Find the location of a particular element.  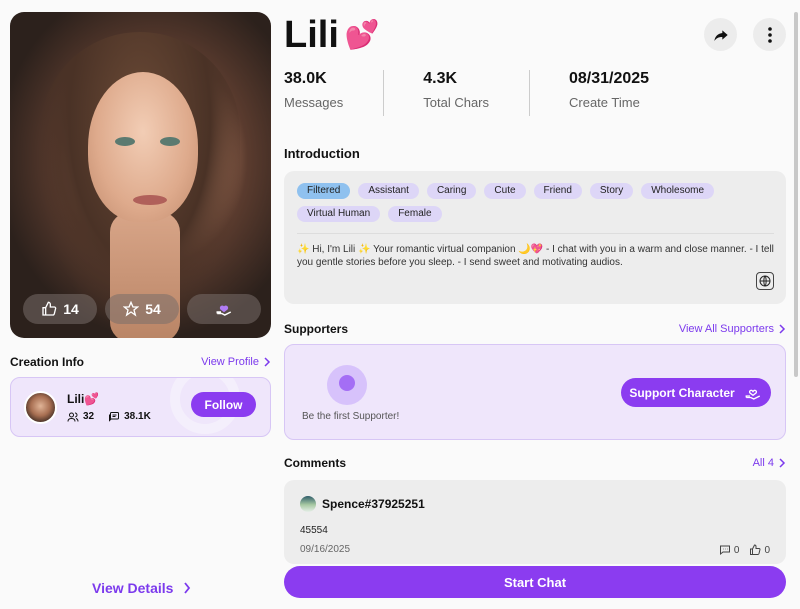

portrait-action-bar: 14 54 is located at coordinates (142, 309).